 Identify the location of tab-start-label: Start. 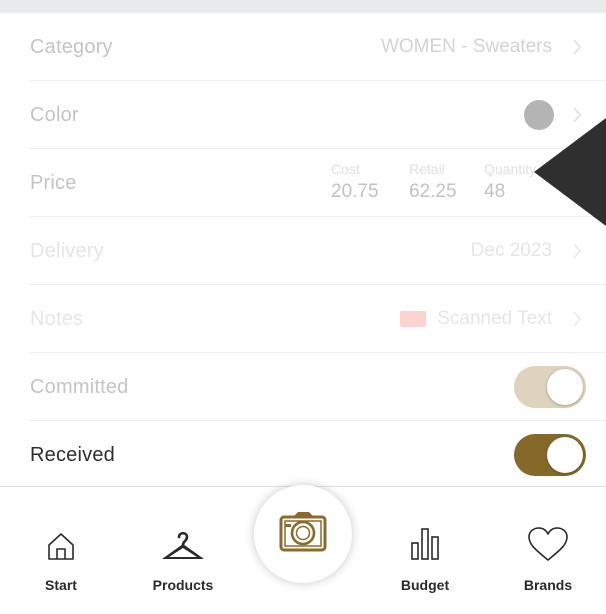
(61, 585).